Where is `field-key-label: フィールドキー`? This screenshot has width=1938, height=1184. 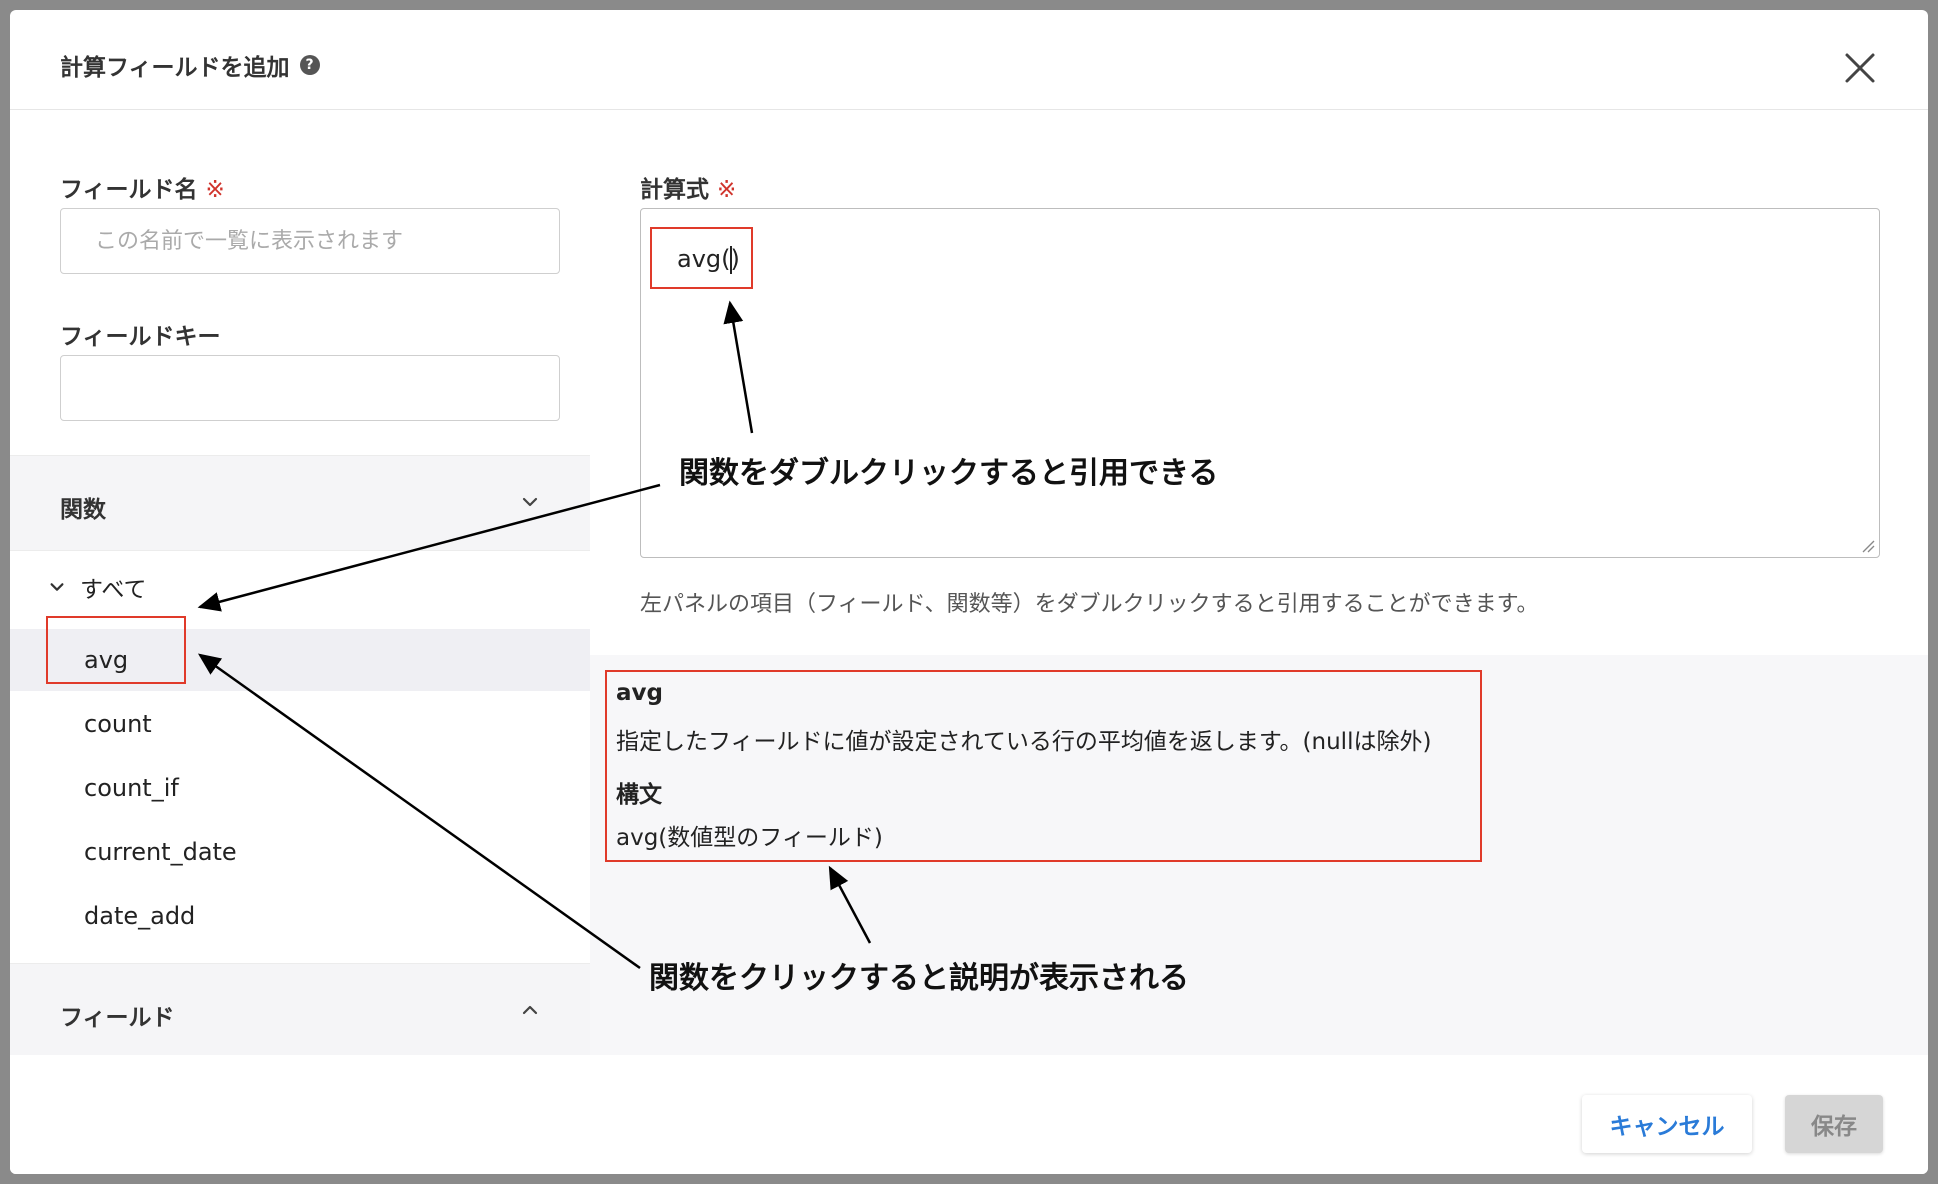 field-key-label: フィールドキー is located at coordinates (140, 337).